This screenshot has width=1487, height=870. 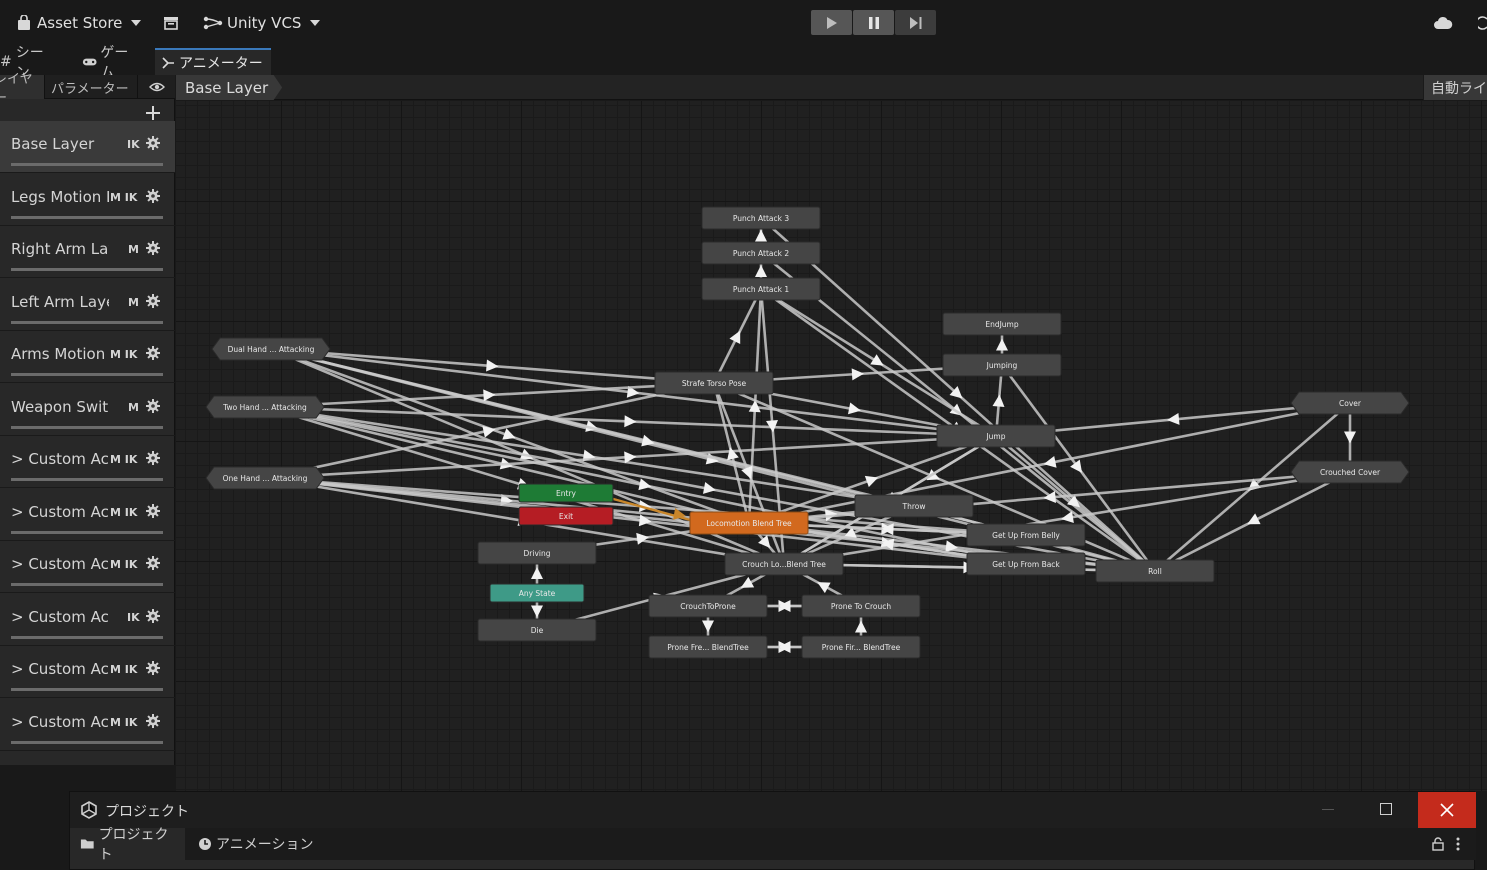 I want to click on asset-store-dropdown: Asset Store, so click(x=79, y=23).